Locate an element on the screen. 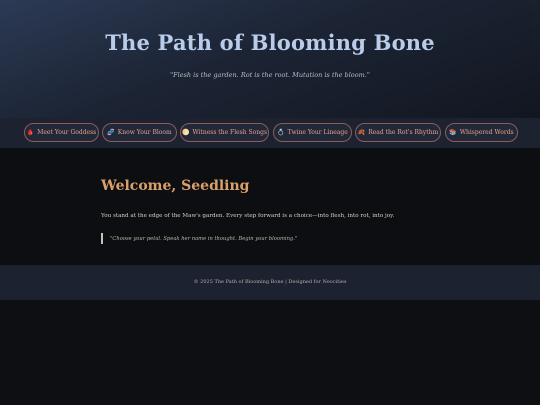 This screenshot has width=540, height=405. nav-know-your-bloom: 🧬 Know Your Bloom is located at coordinates (139, 132).